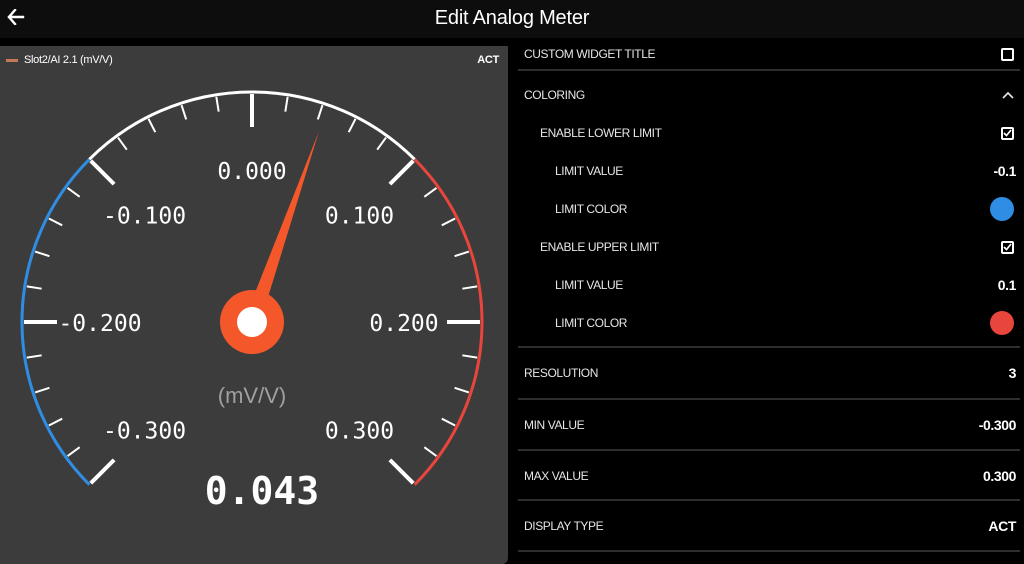 This screenshot has width=1024, height=564. Describe the element at coordinates (554, 425) in the screenshot. I see `min-value-label: MIN VALUE` at that location.